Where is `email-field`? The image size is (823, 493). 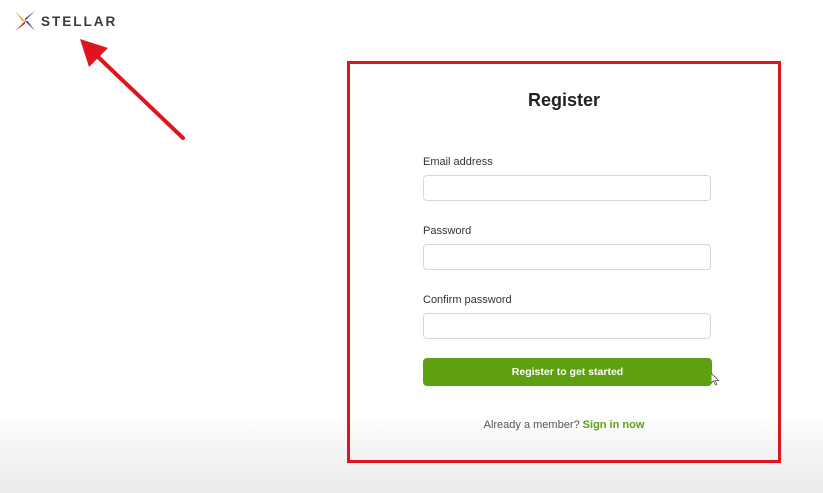 email-field is located at coordinates (567, 188).